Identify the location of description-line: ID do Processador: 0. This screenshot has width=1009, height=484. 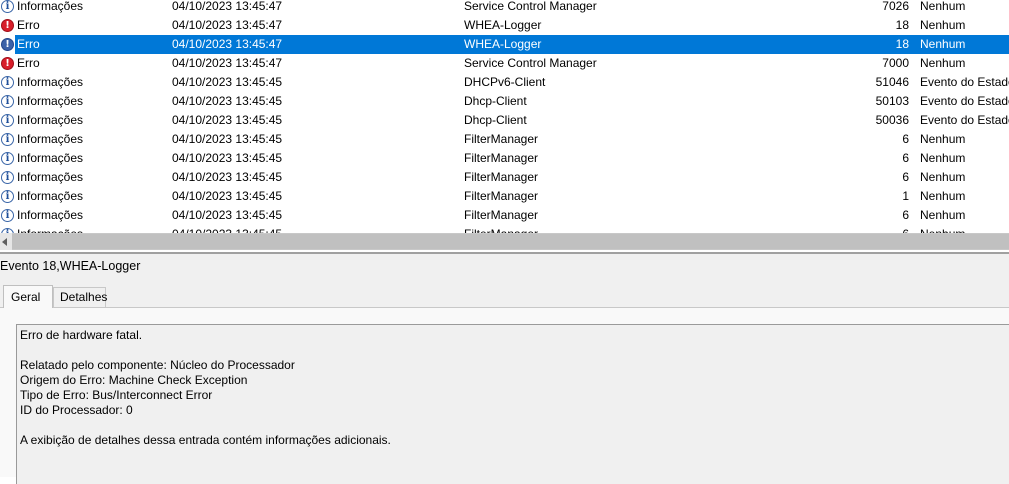
(76, 410).